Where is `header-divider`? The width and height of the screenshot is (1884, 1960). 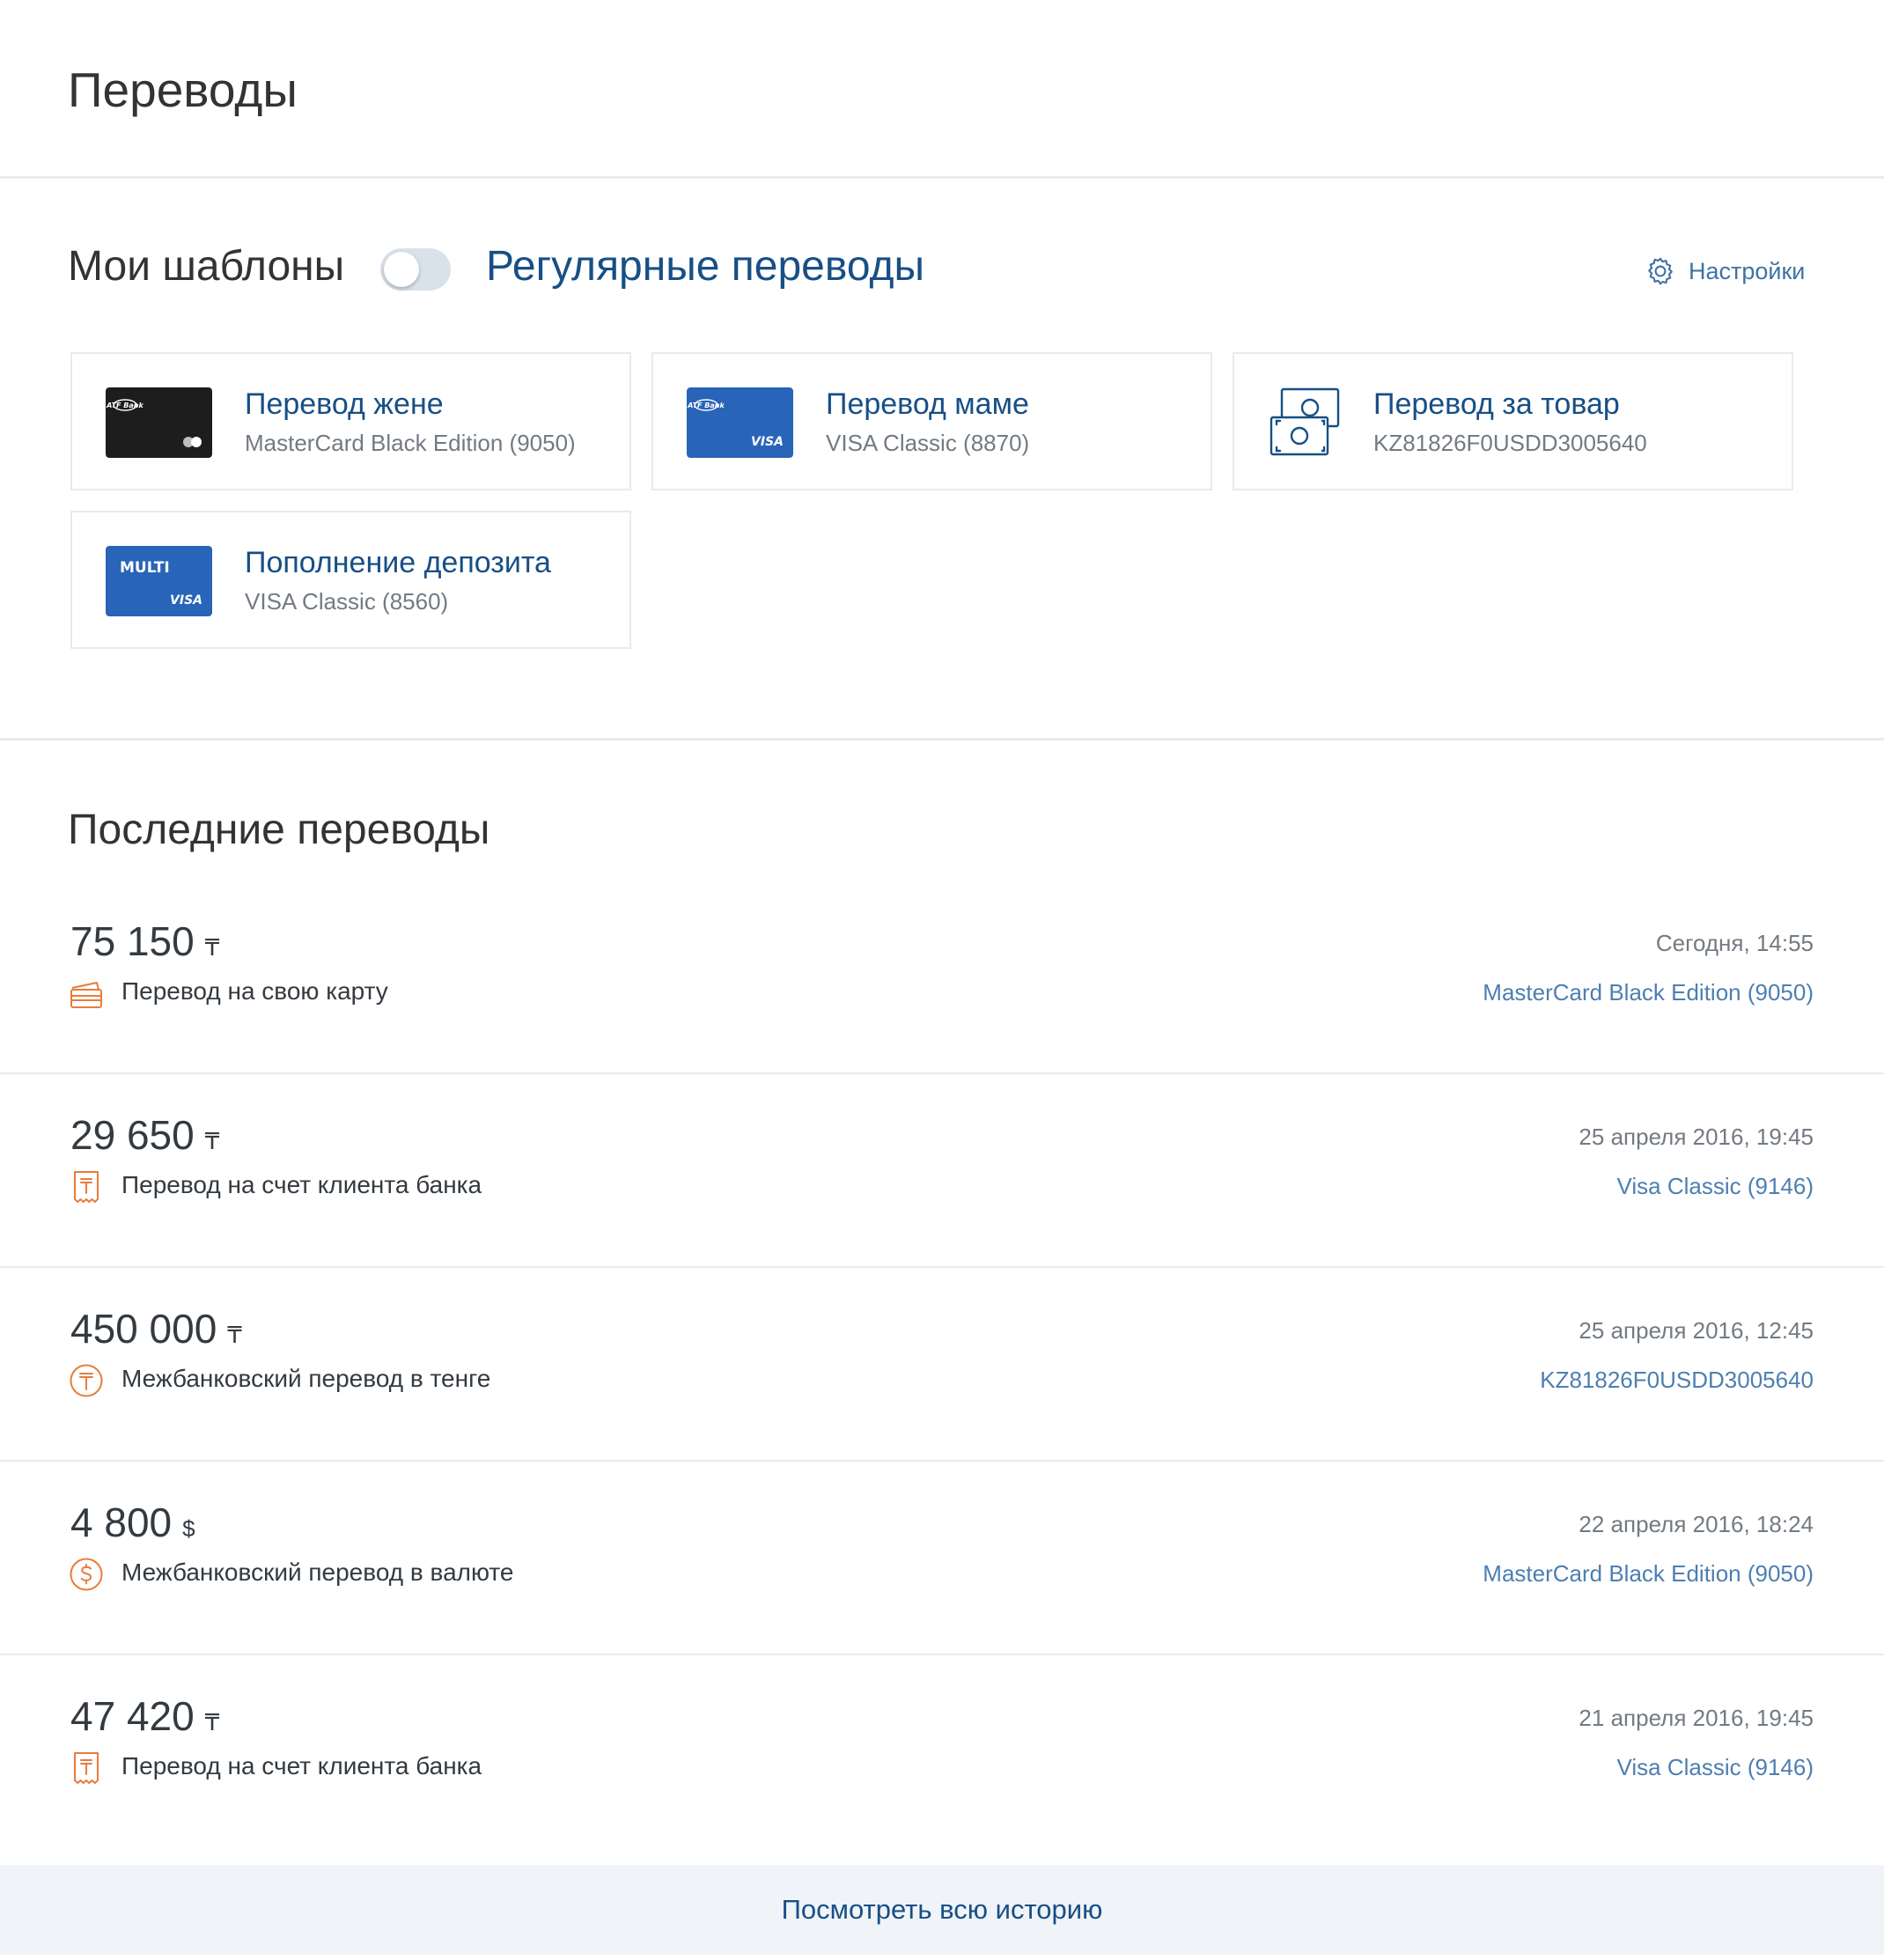 header-divider is located at coordinates (942, 177).